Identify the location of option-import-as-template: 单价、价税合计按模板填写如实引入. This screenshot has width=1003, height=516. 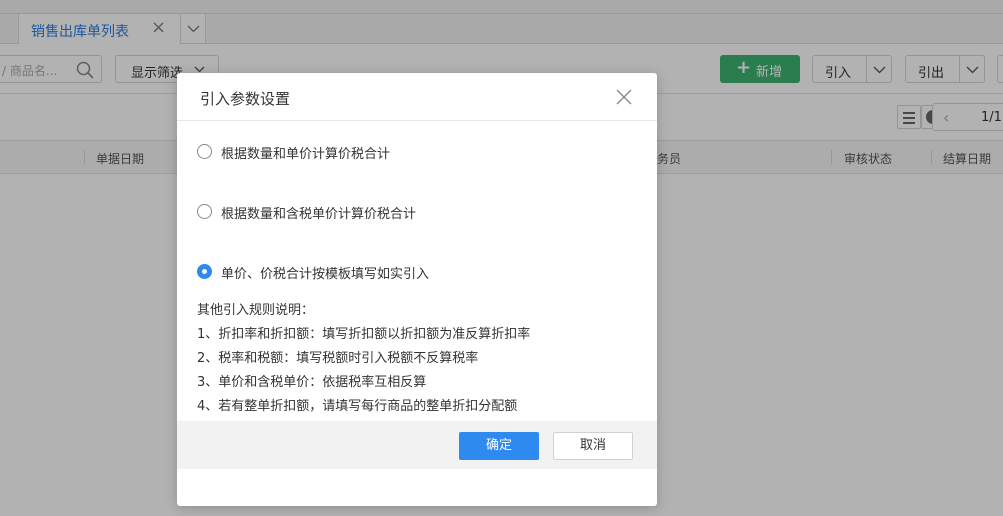
(417, 272).